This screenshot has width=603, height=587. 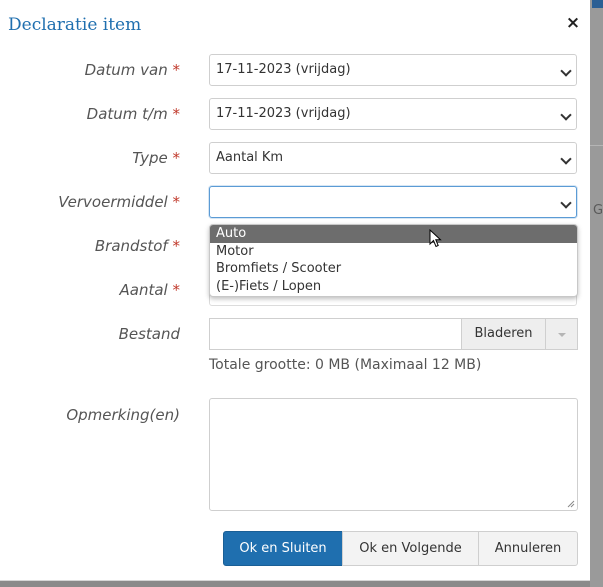 What do you see at coordinates (596, 145) in the screenshot?
I see `backdrop-divider` at bounding box center [596, 145].